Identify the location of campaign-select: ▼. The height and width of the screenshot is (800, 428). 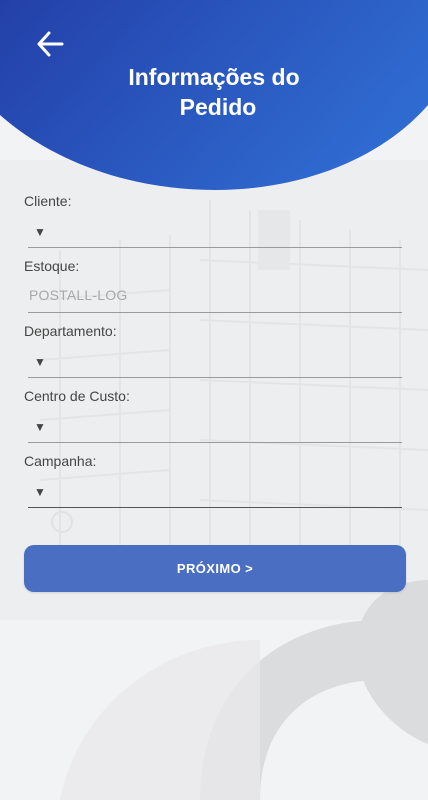
(215, 491).